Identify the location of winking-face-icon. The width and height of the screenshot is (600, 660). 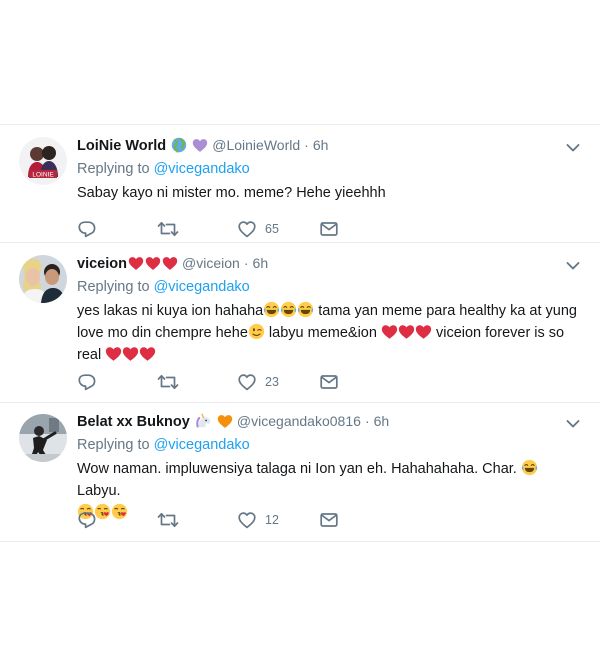
(256, 331).